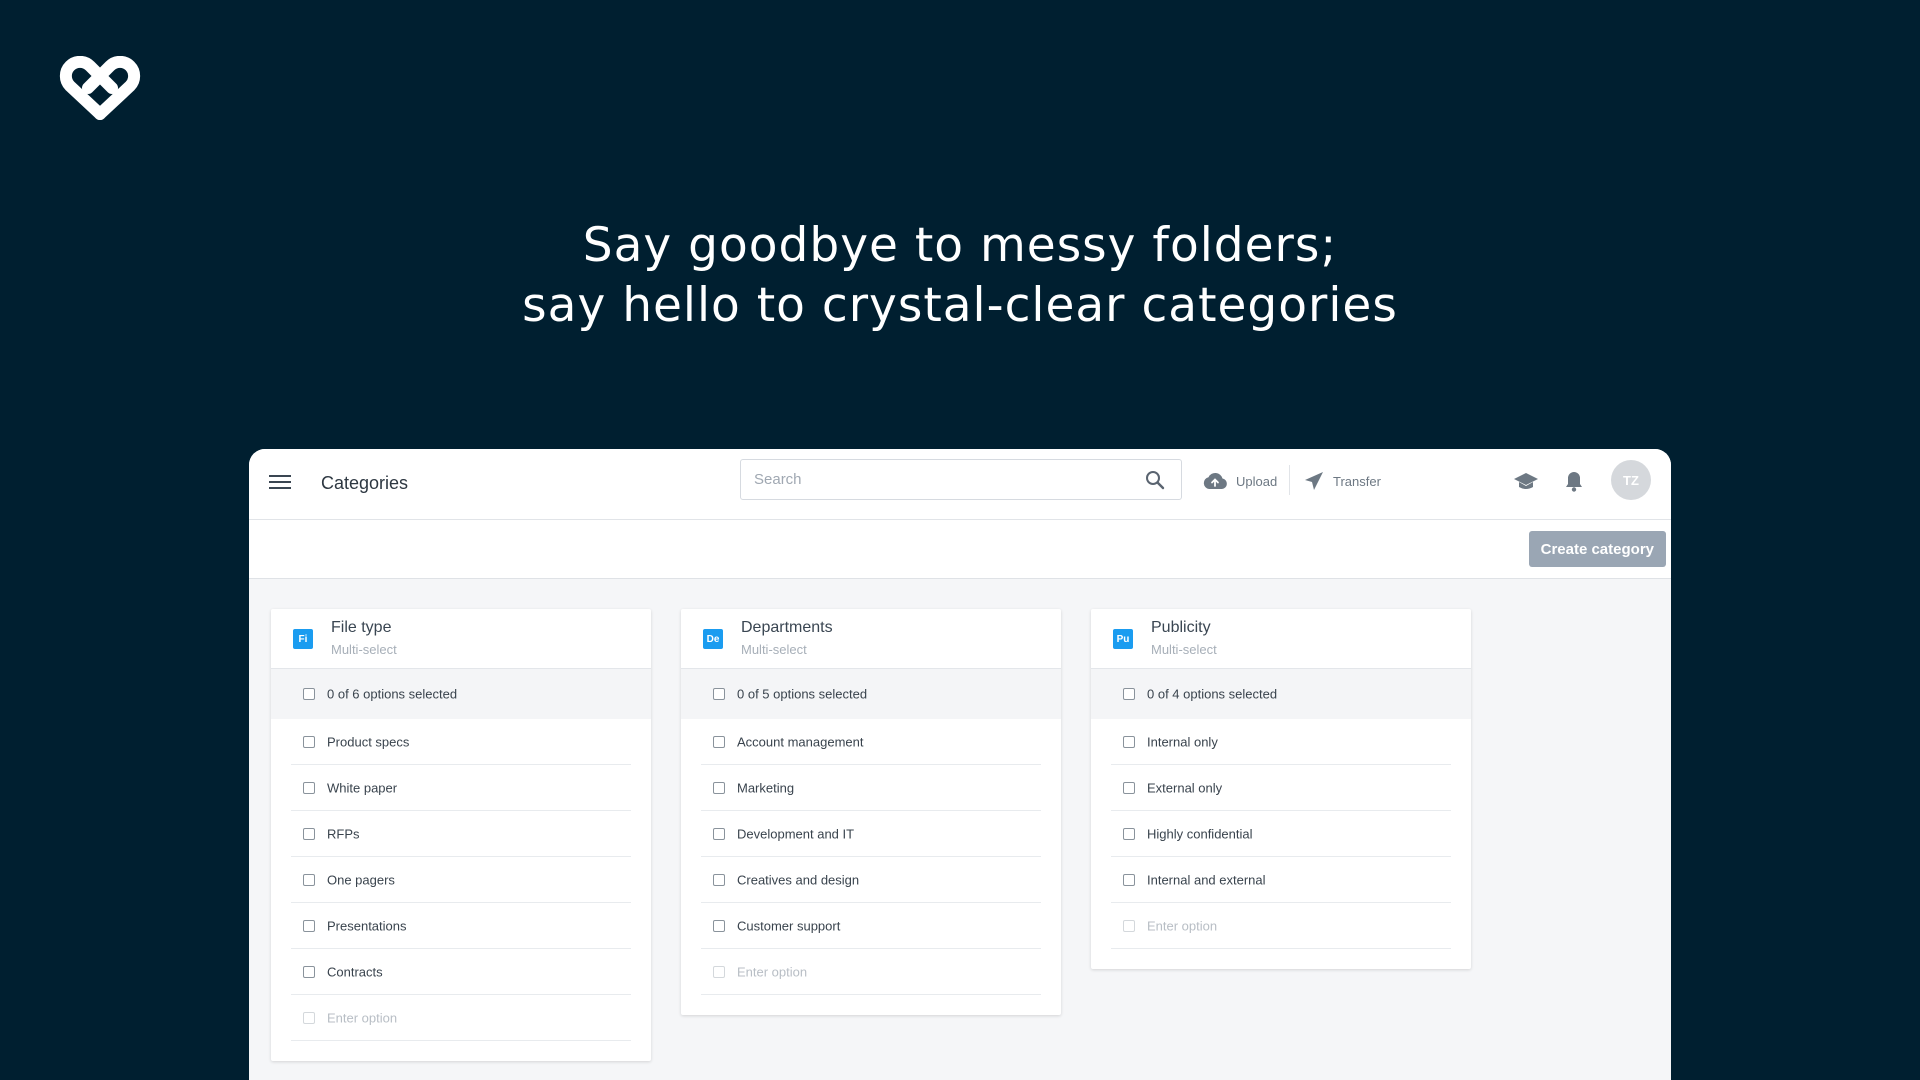 The height and width of the screenshot is (1080, 1920). I want to click on option-label: White paper, so click(362, 787).